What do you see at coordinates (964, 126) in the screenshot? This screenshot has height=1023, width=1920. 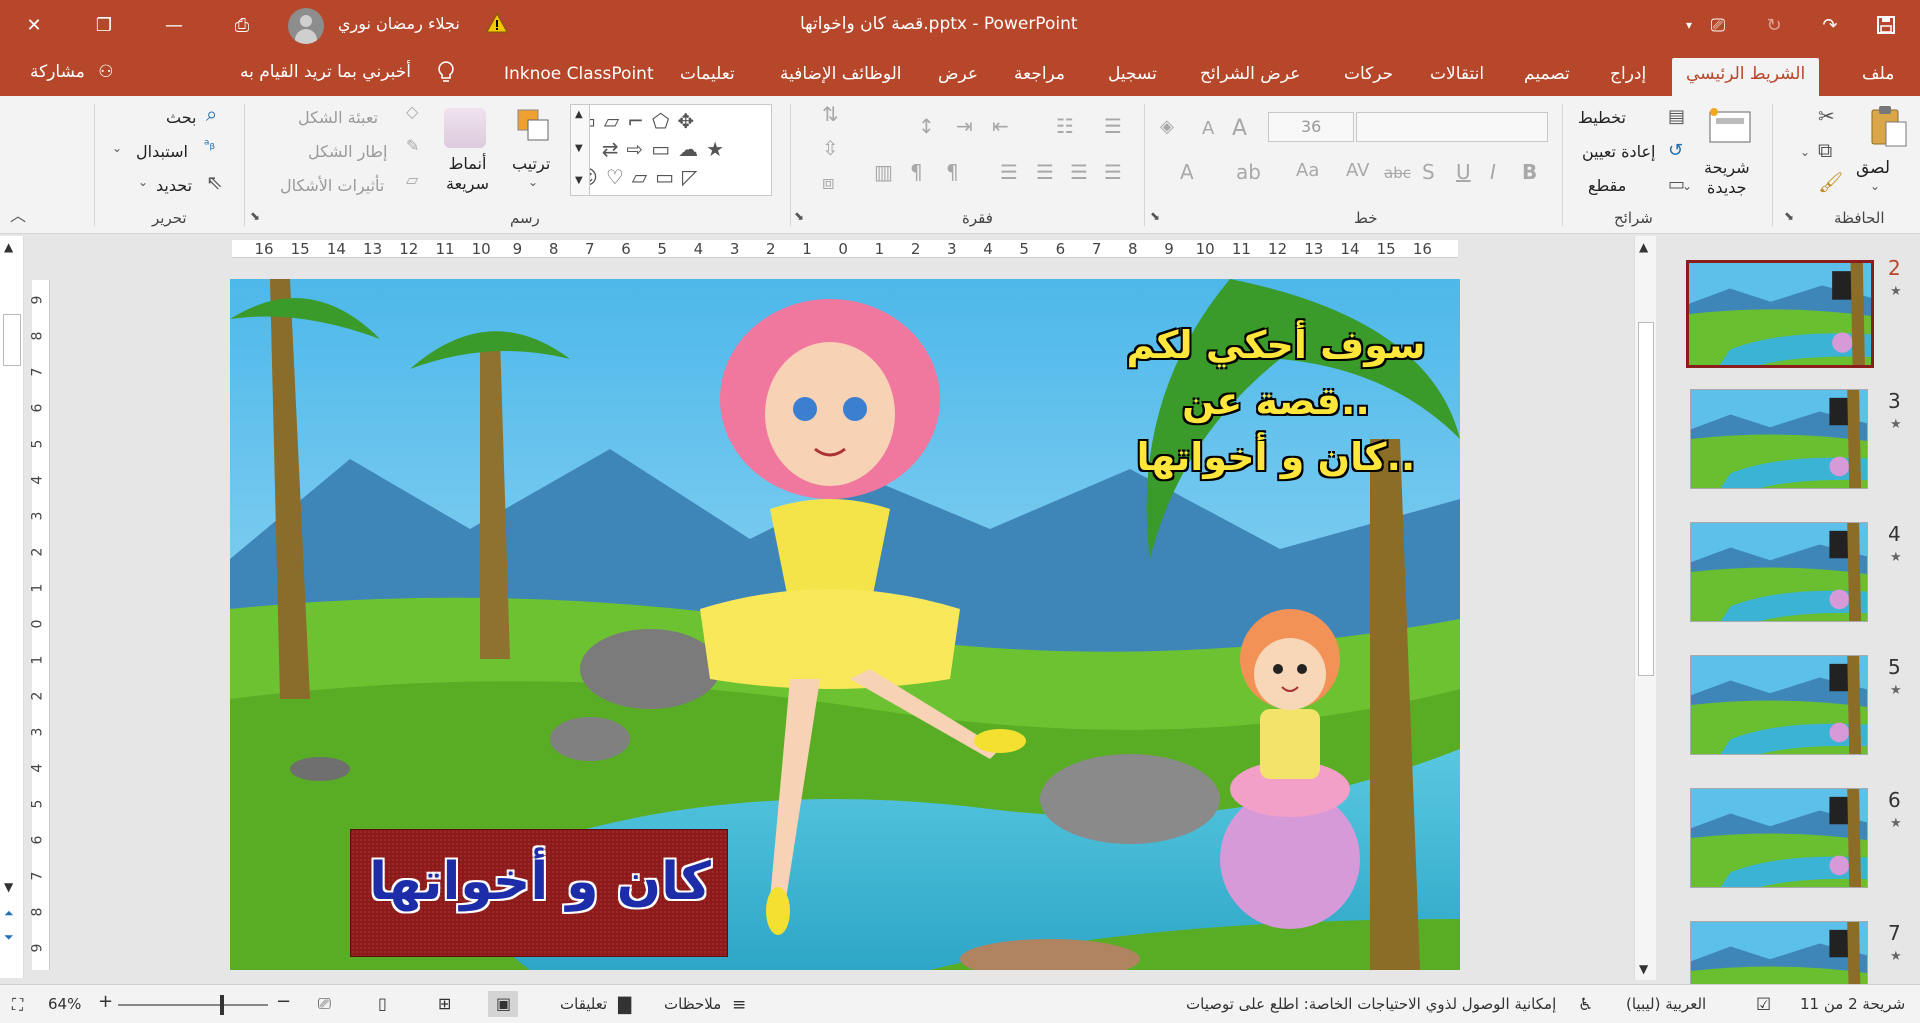 I see `increase-indent-icon: ⇥` at bounding box center [964, 126].